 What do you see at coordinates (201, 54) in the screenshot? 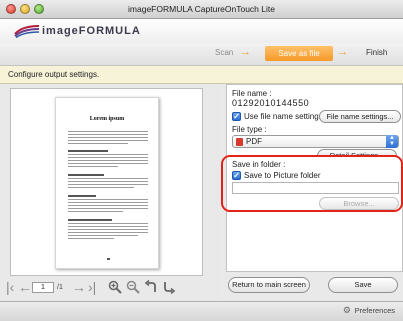
I see `step-bar: Scan → Save as file → Finish` at bounding box center [201, 54].